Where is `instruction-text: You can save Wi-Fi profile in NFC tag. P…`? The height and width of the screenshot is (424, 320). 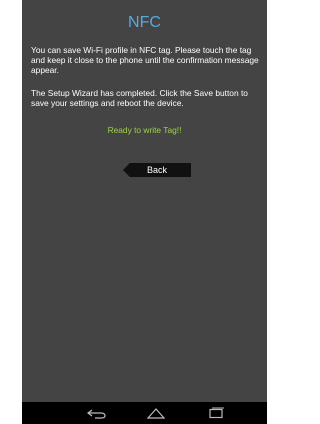 instruction-text: You can save Wi-Fi profile in NFC tag. P… is located at coordinates (145, 60).